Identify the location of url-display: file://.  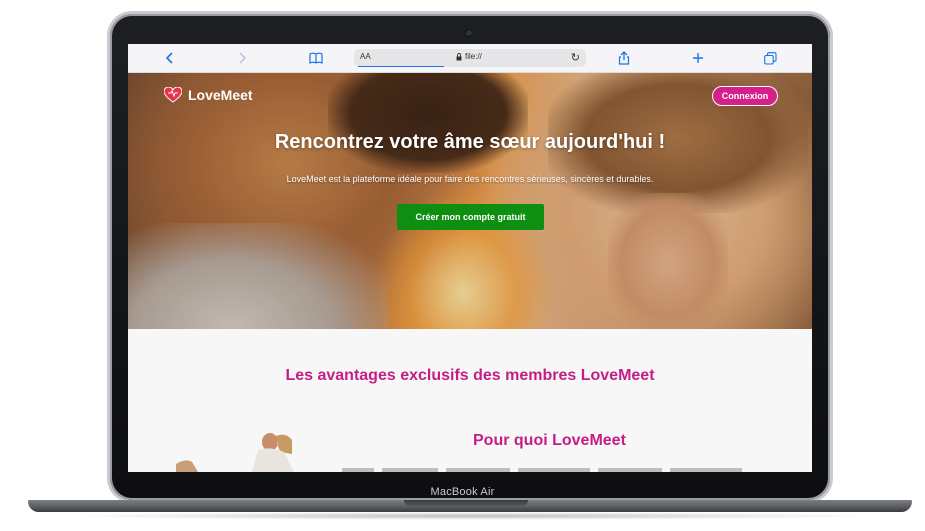
(469, 56).